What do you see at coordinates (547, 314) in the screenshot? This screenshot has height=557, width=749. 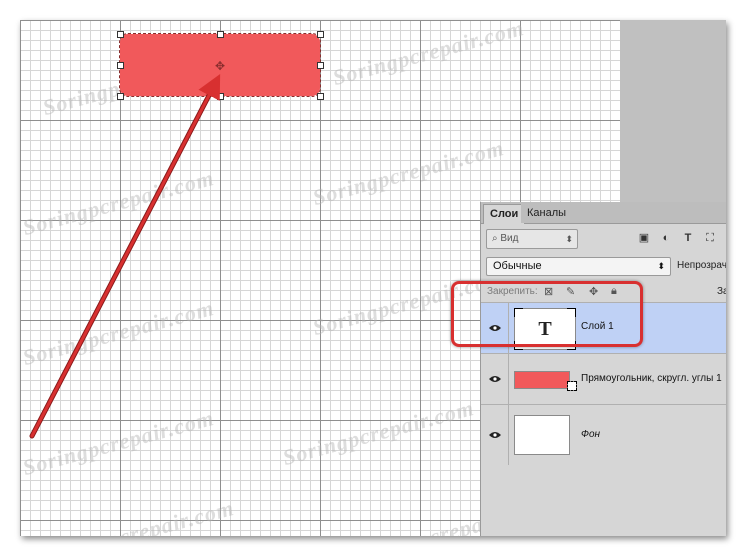 I see `annotation-highlight-box` at bounding box center [547, 314].